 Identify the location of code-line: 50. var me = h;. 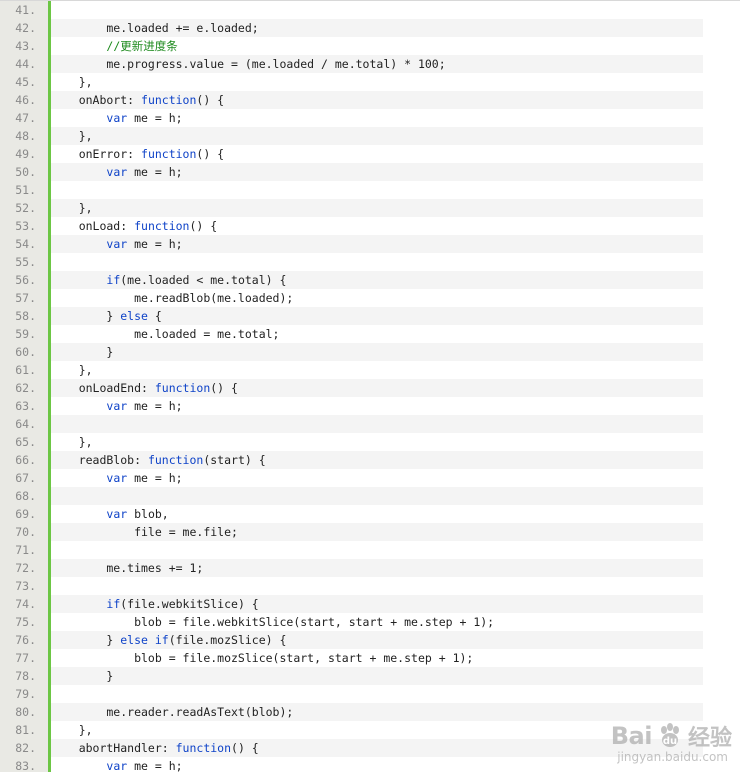
(370, 172).